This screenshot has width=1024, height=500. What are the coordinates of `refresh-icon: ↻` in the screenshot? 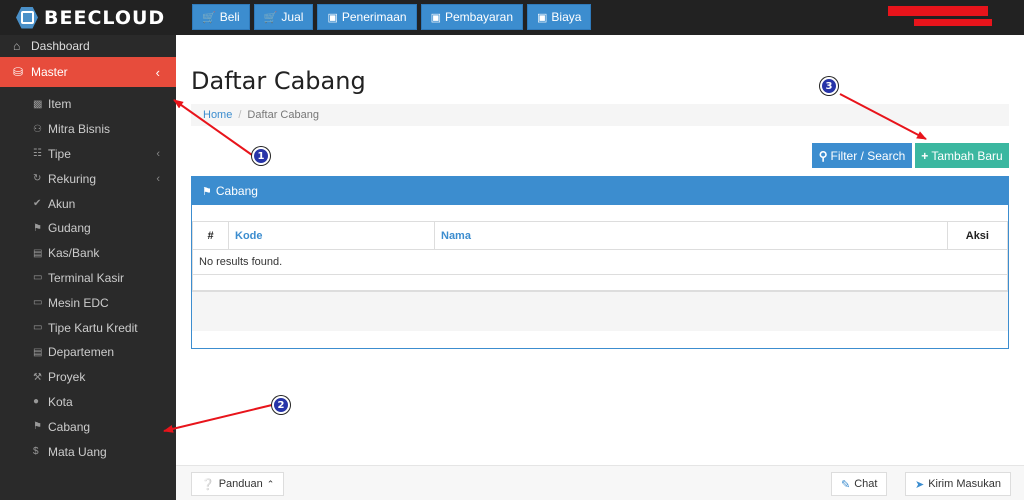 It's located at (37, 179).